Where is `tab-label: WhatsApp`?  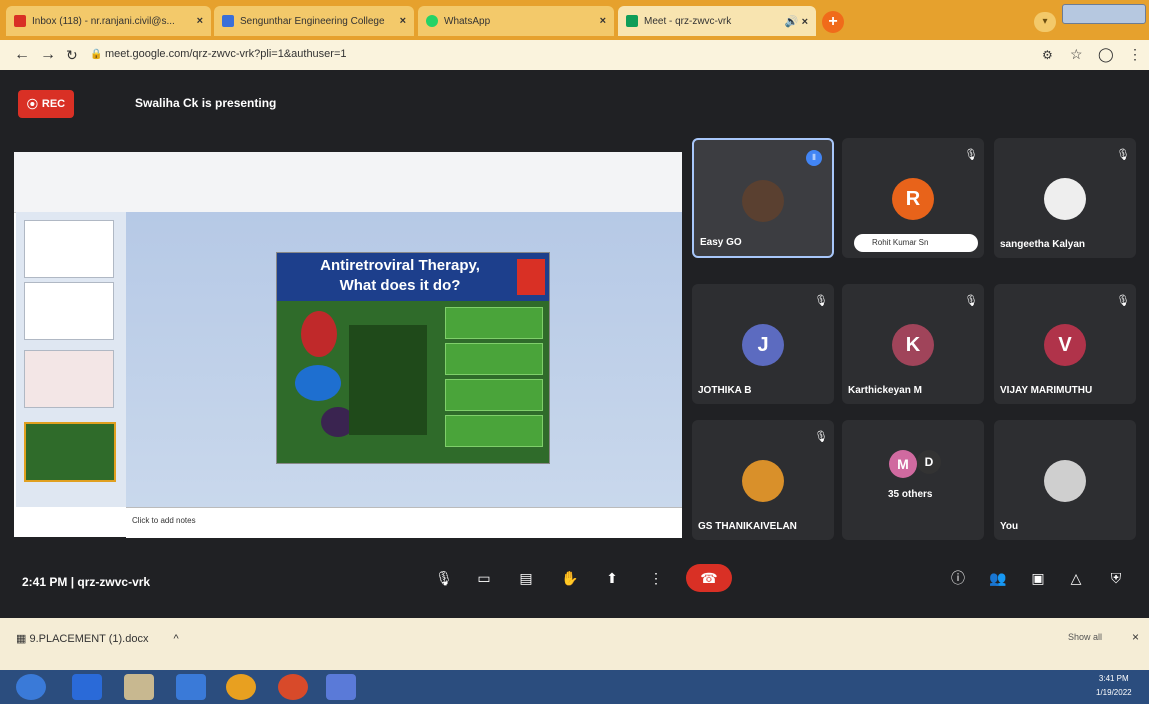
tab-label: WhatsApp is located at coordinates (467, 21).